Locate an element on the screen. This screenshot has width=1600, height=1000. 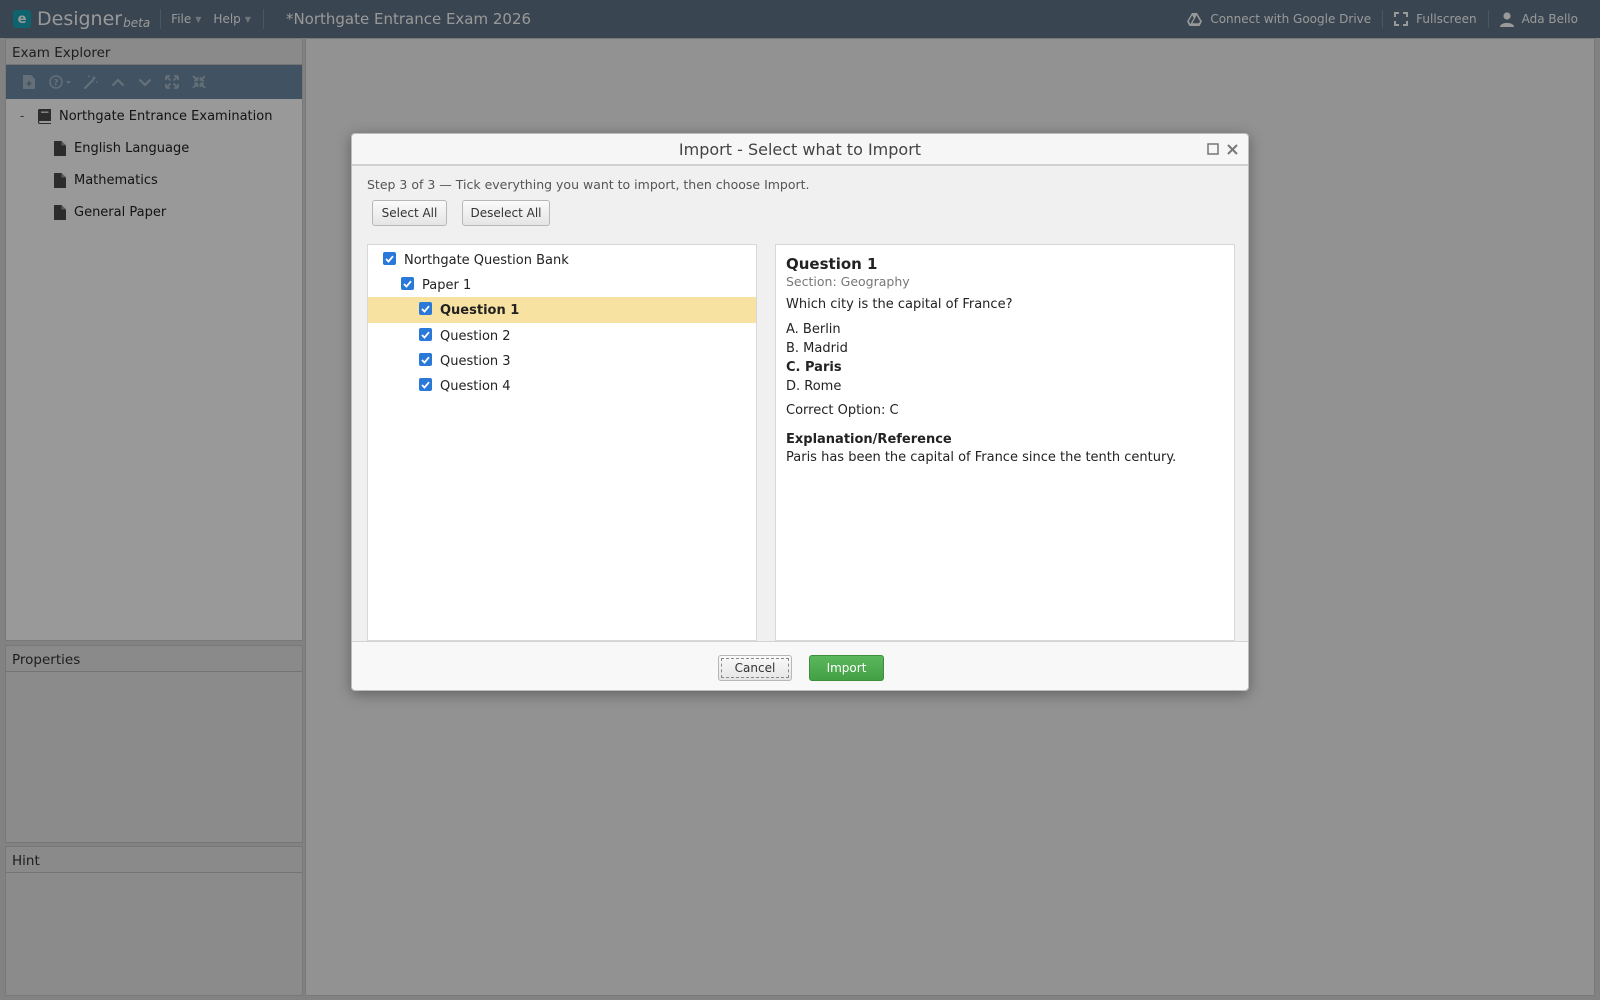
tree-node-question-2: Question 2 is located at coordinates (562, 336).